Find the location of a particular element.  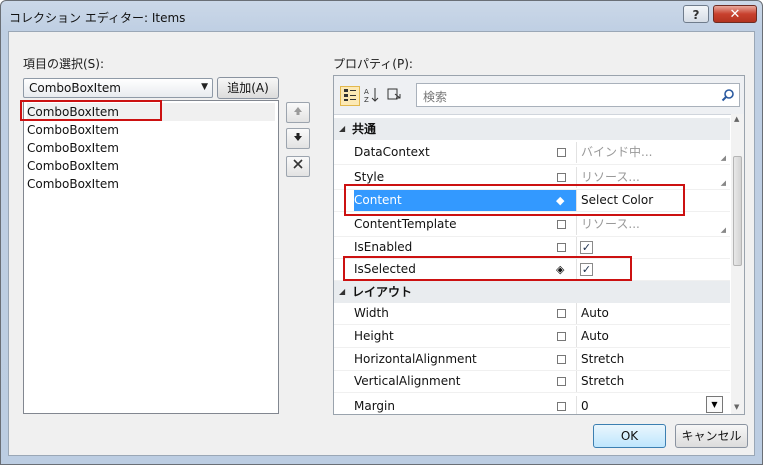

property-name: HorizontalAlignment is located at coordinates (415, 359).